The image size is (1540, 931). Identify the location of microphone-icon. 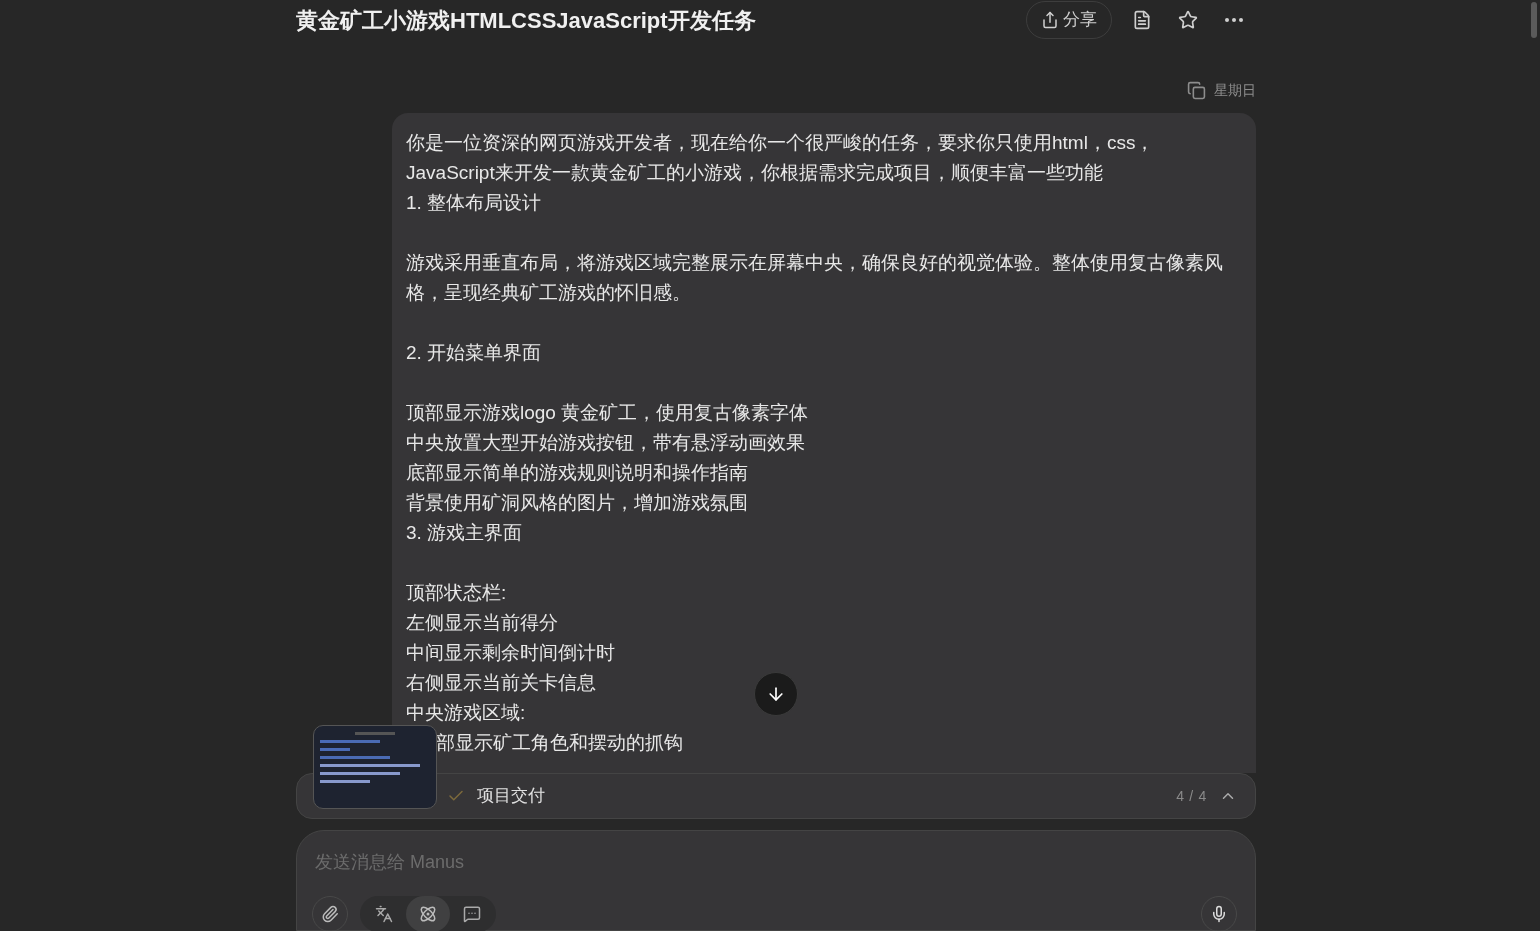
(1219, 914).